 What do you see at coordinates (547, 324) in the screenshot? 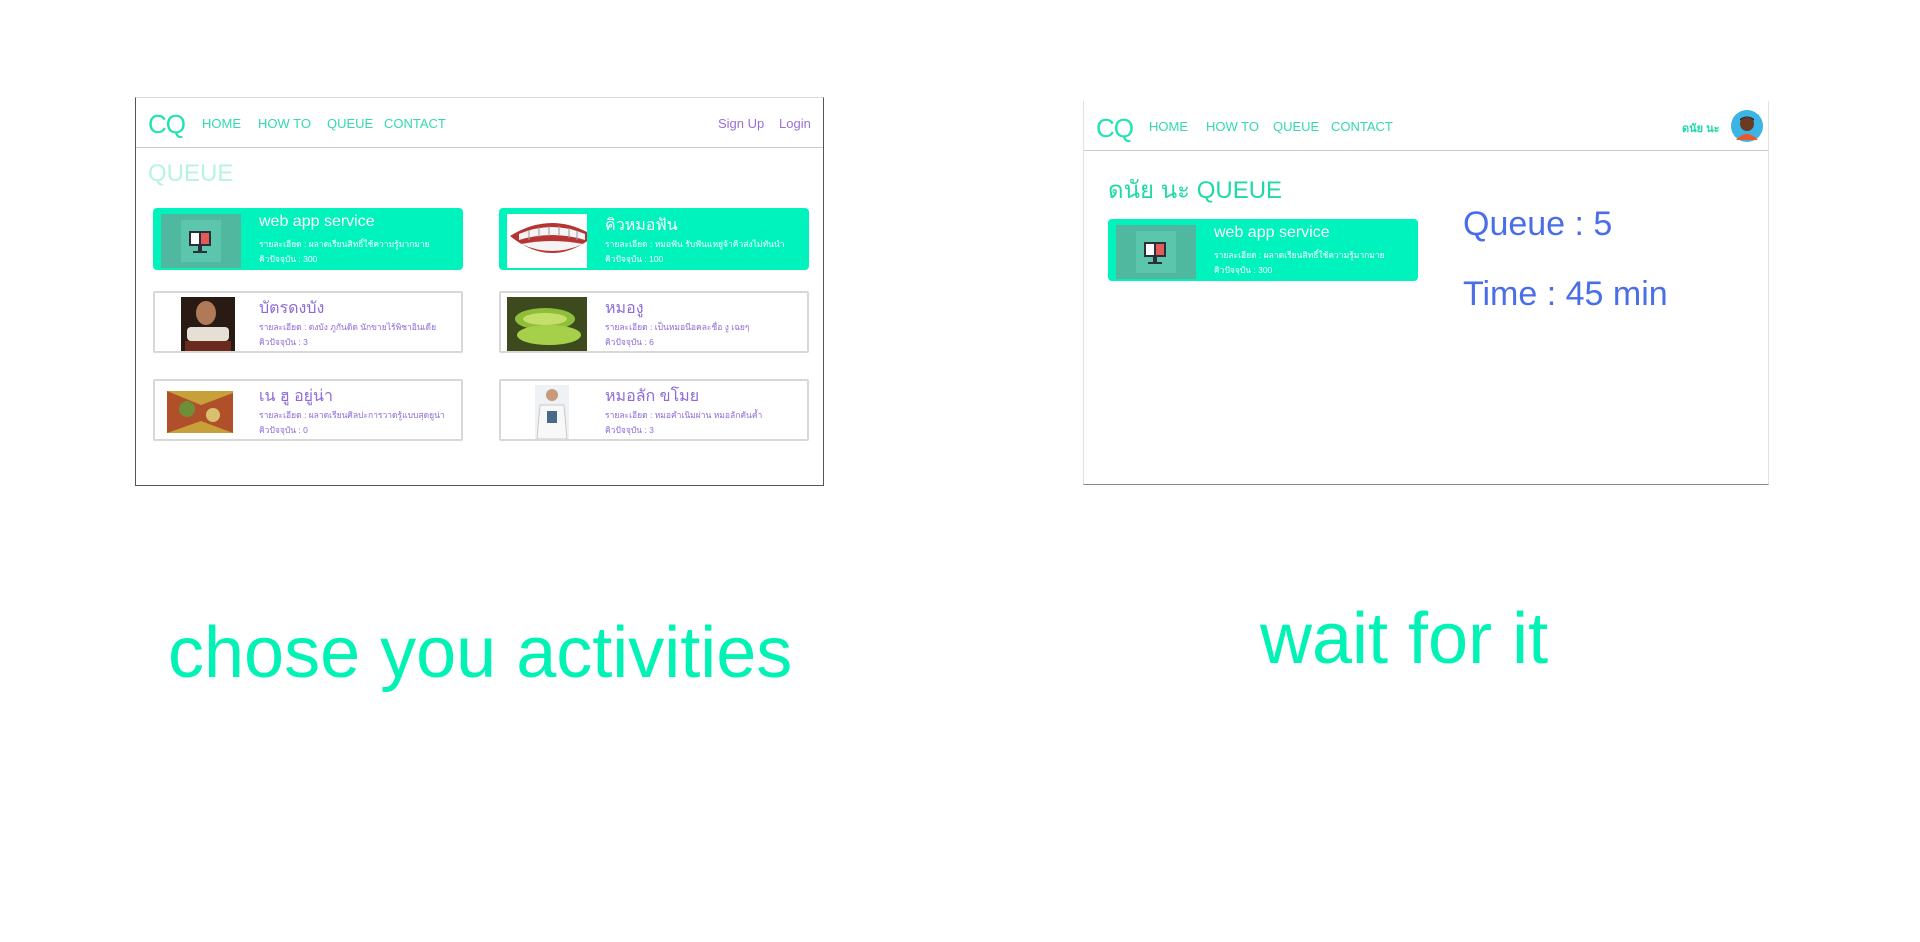
I see `snake-image` at bounding box center [547, 324].